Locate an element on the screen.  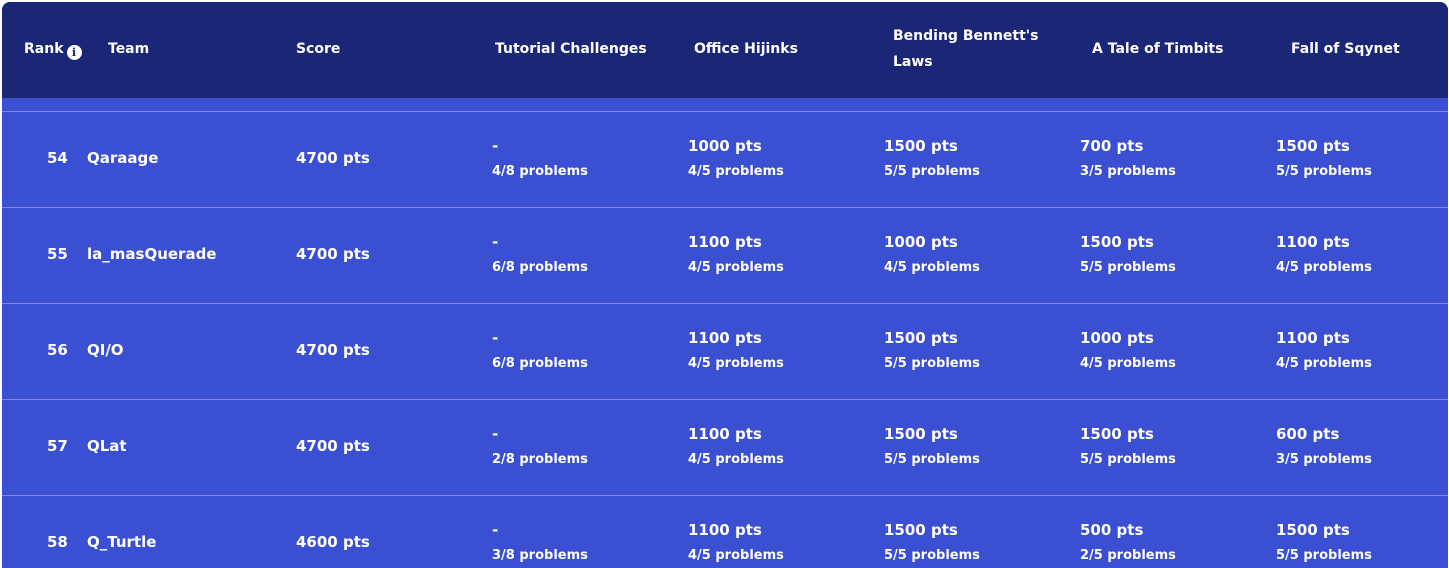
team-name-cell: QI/O is located at coordinates (105, 350).